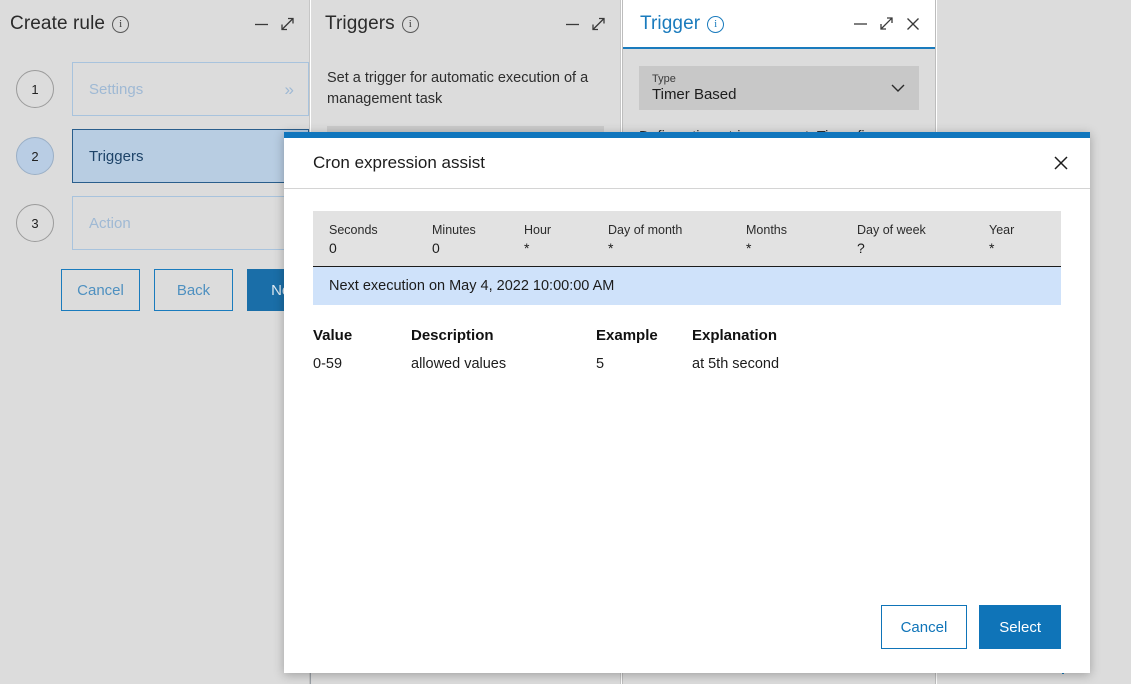 The image size is (1131, 684). Describe the element at coordinates (193, 290) in the screenshot. I see `back-button: Back` at that location.